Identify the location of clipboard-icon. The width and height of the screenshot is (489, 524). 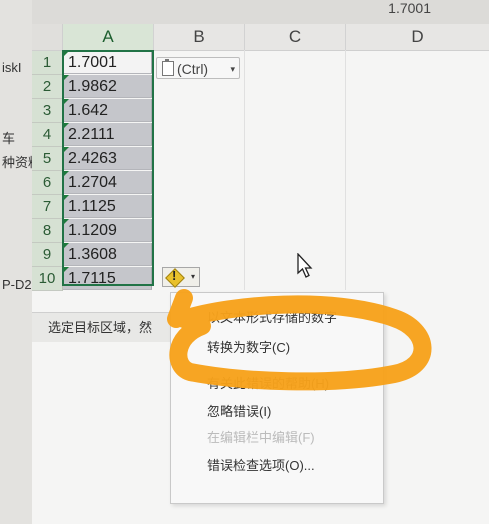
(168, 67).